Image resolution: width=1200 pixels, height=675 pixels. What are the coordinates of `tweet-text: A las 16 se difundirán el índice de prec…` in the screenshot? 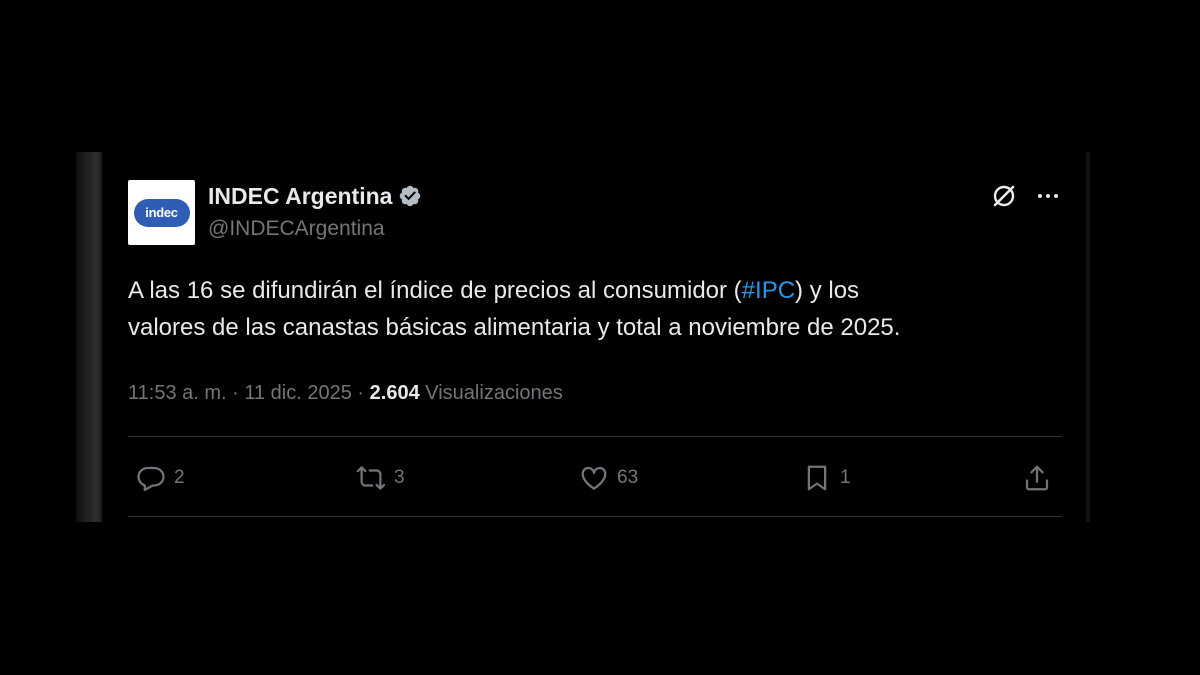 It's located at (598, 309).